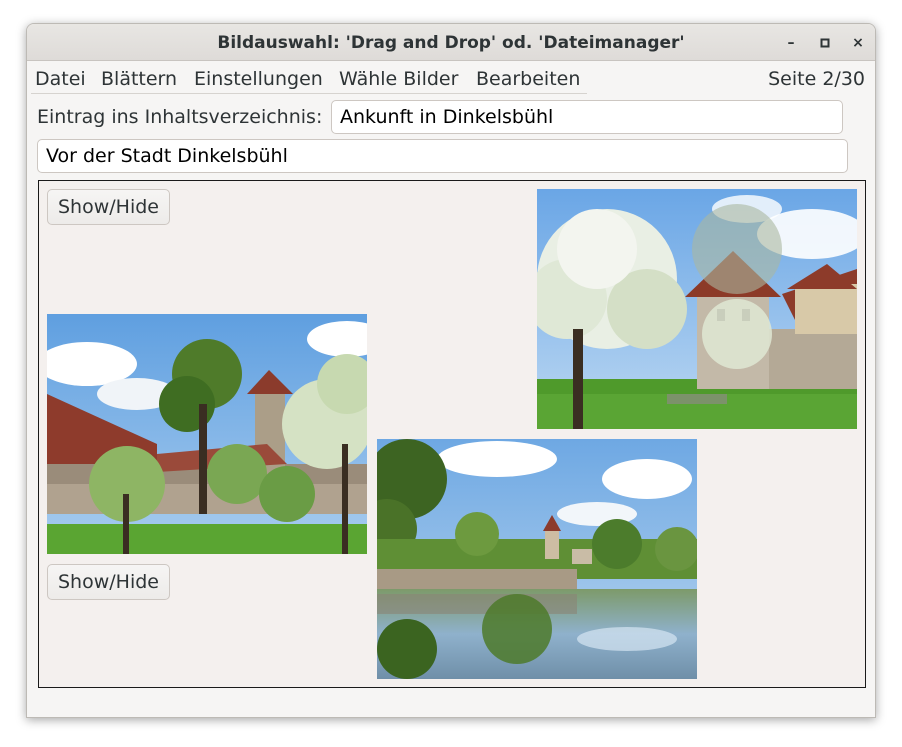  I want to click on maximize-icon, so click(825, 43).